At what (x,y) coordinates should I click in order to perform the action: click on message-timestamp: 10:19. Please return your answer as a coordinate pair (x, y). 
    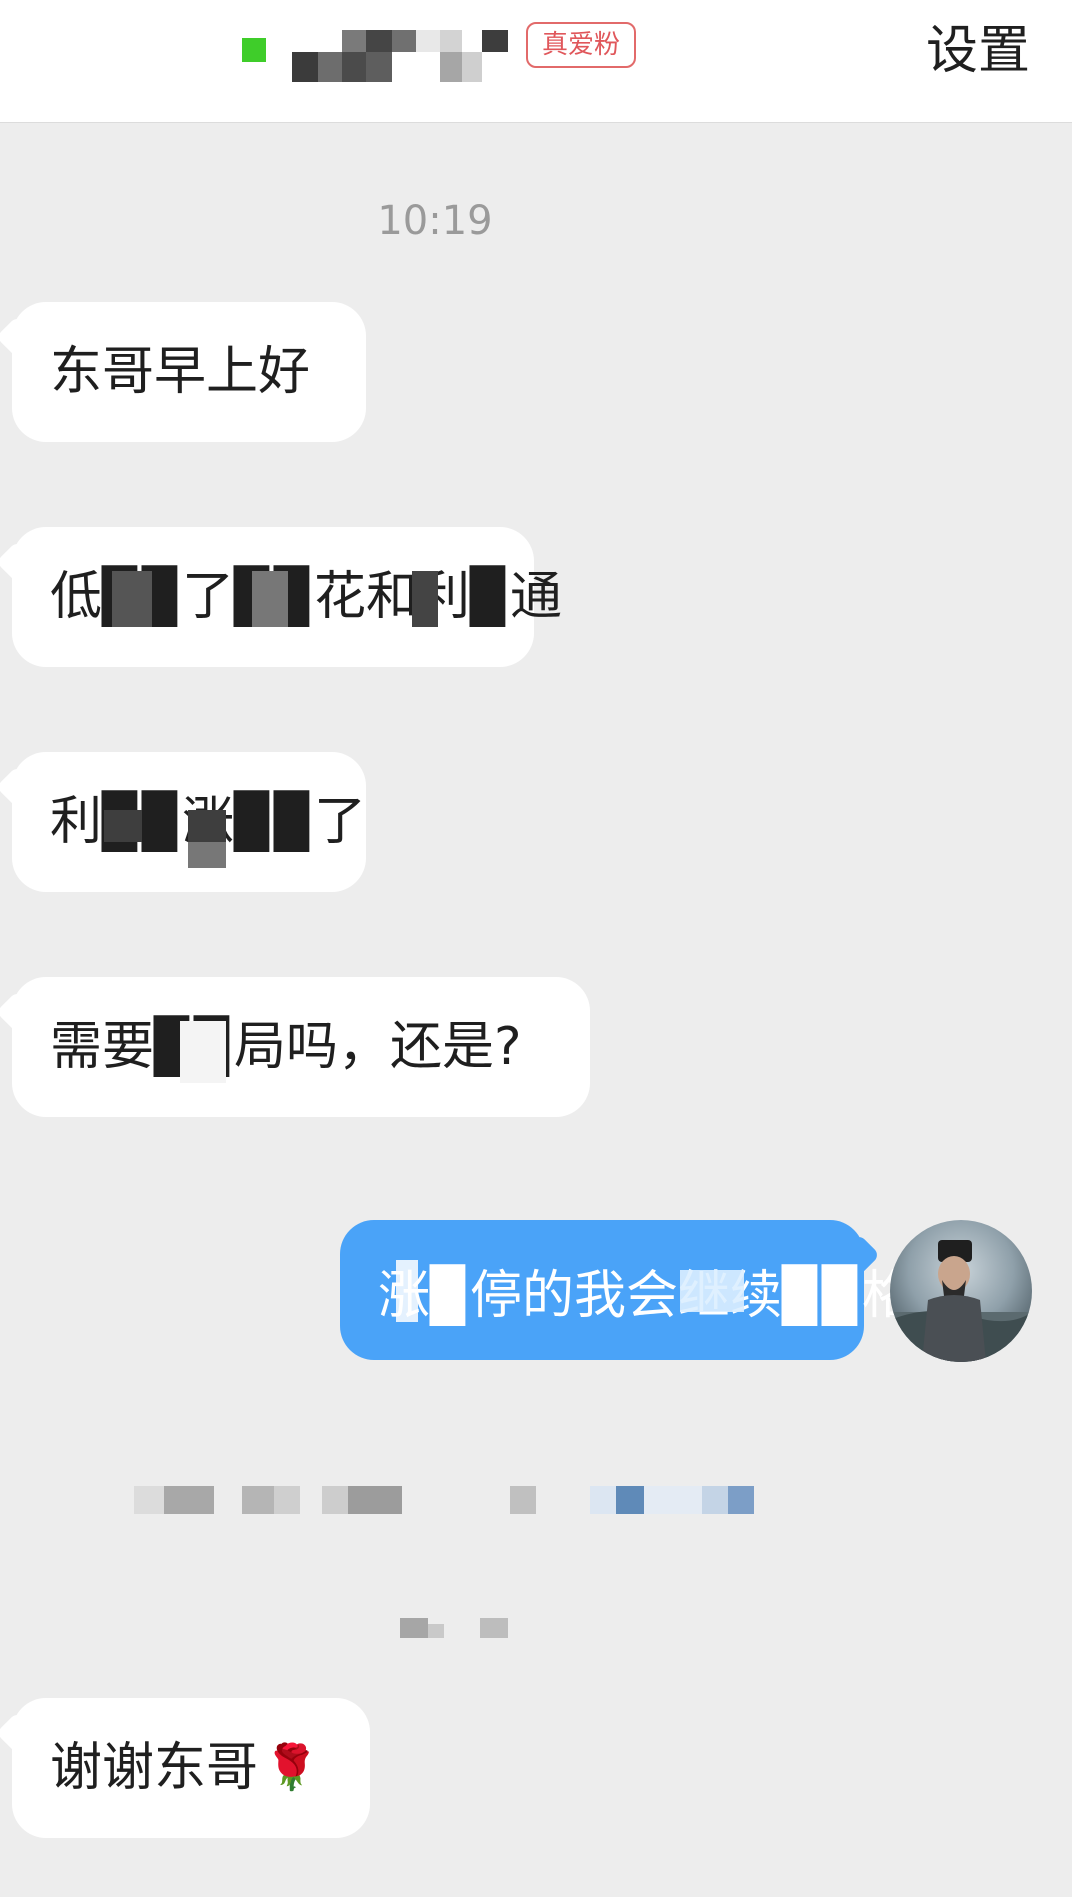
    Looking at the image, I should click on (435, 221).